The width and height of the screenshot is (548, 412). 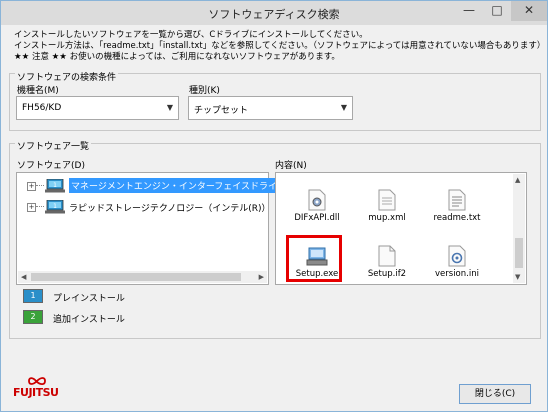 I want to click on file-name: Setup.if2, so click(x=387, y=274).